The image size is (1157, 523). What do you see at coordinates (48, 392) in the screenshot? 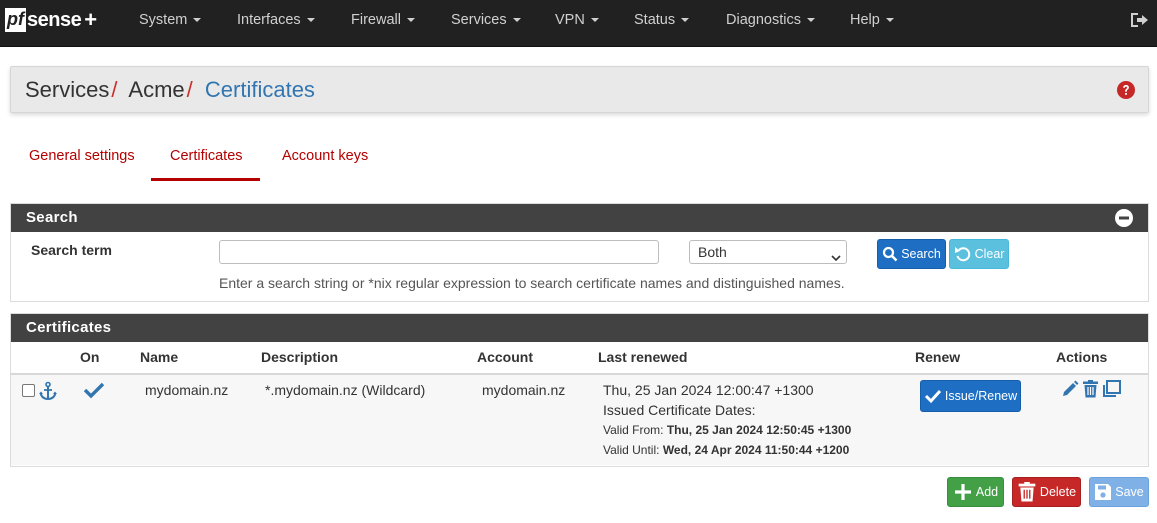
I see `anchor-icon` at bounding box center [48, 392].